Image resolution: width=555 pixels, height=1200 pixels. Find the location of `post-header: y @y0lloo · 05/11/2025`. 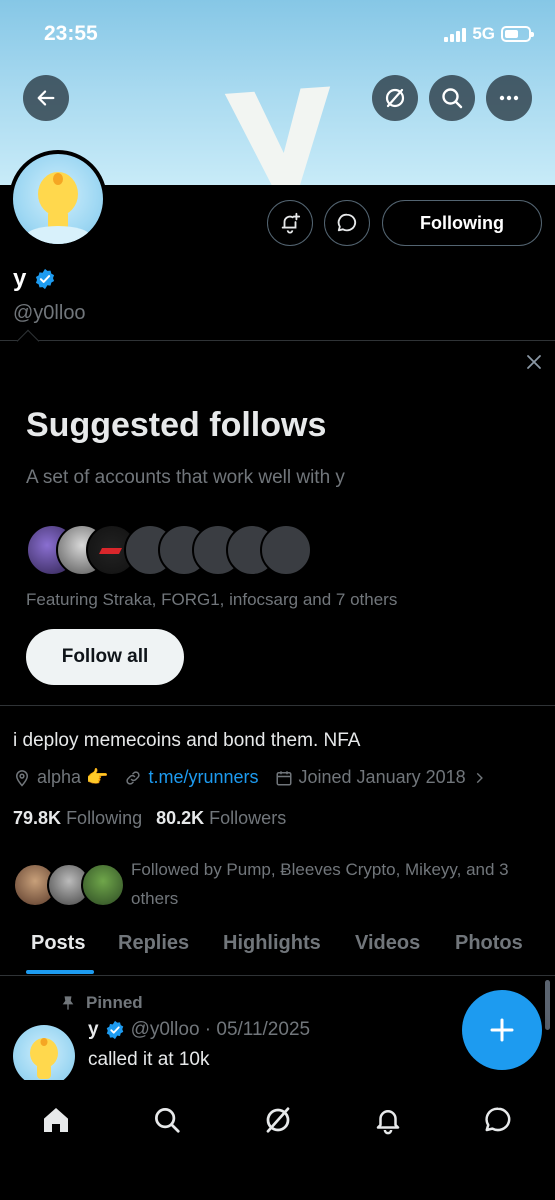

post-header: y @y0lloo · 05/11/2025 is located at coordinates (199, 1030).